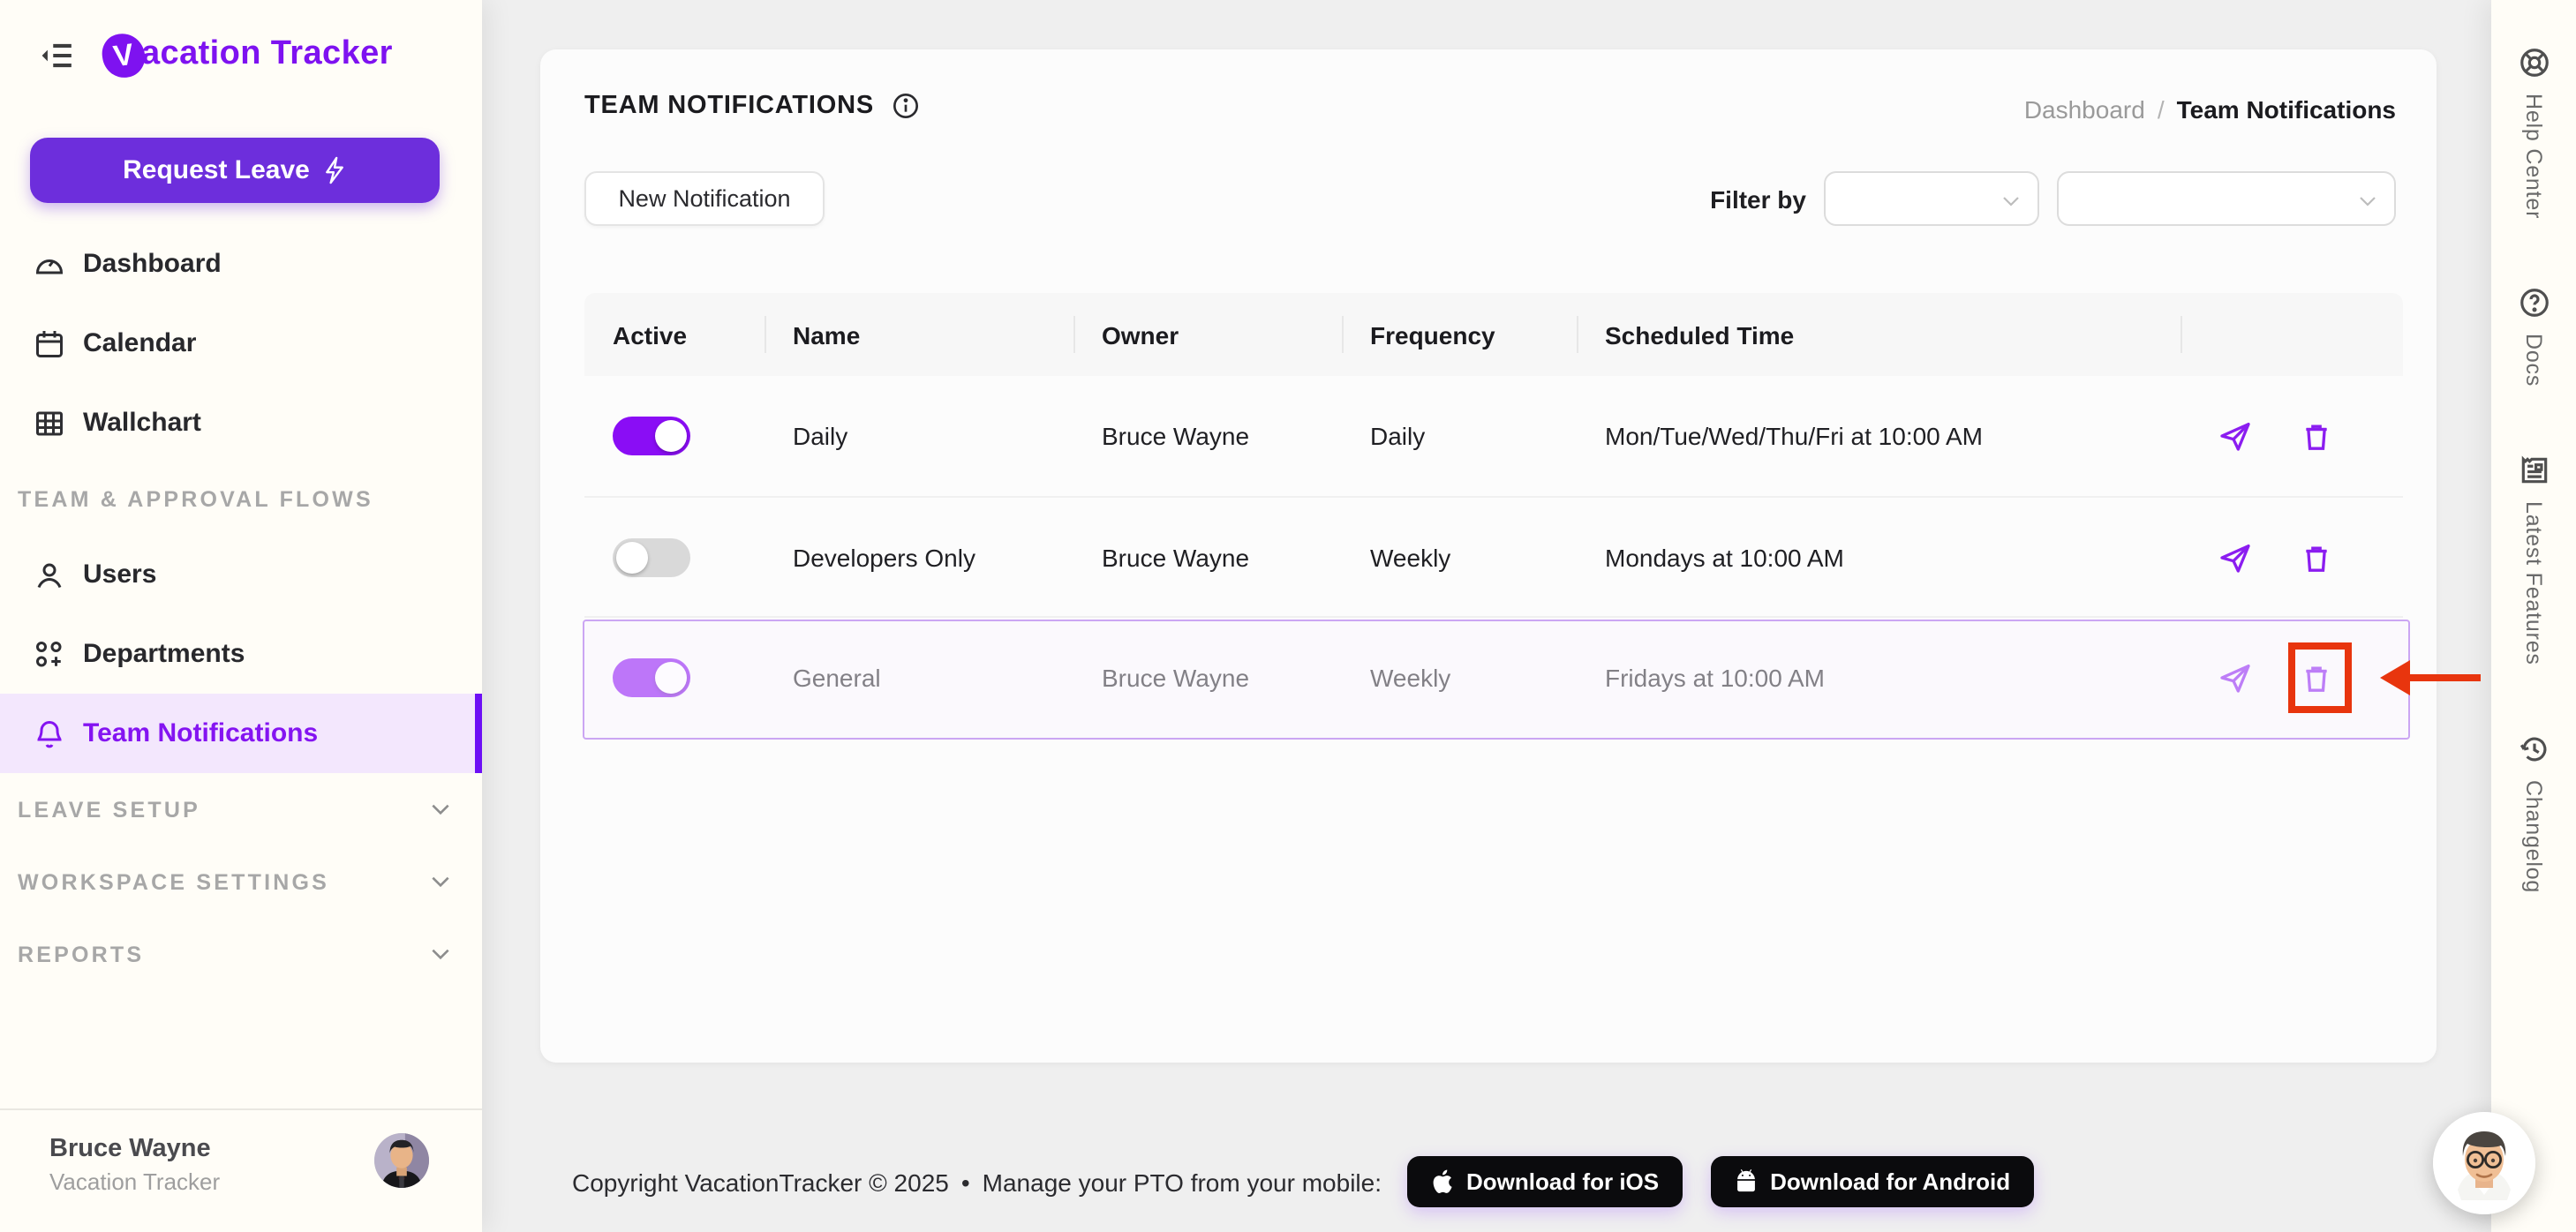 This screenshot has height=1232, width=2576. What do you see at coordinates (651, 335) in the screenshot?
I see `col-active: Active` at bounding box center [651, 335].